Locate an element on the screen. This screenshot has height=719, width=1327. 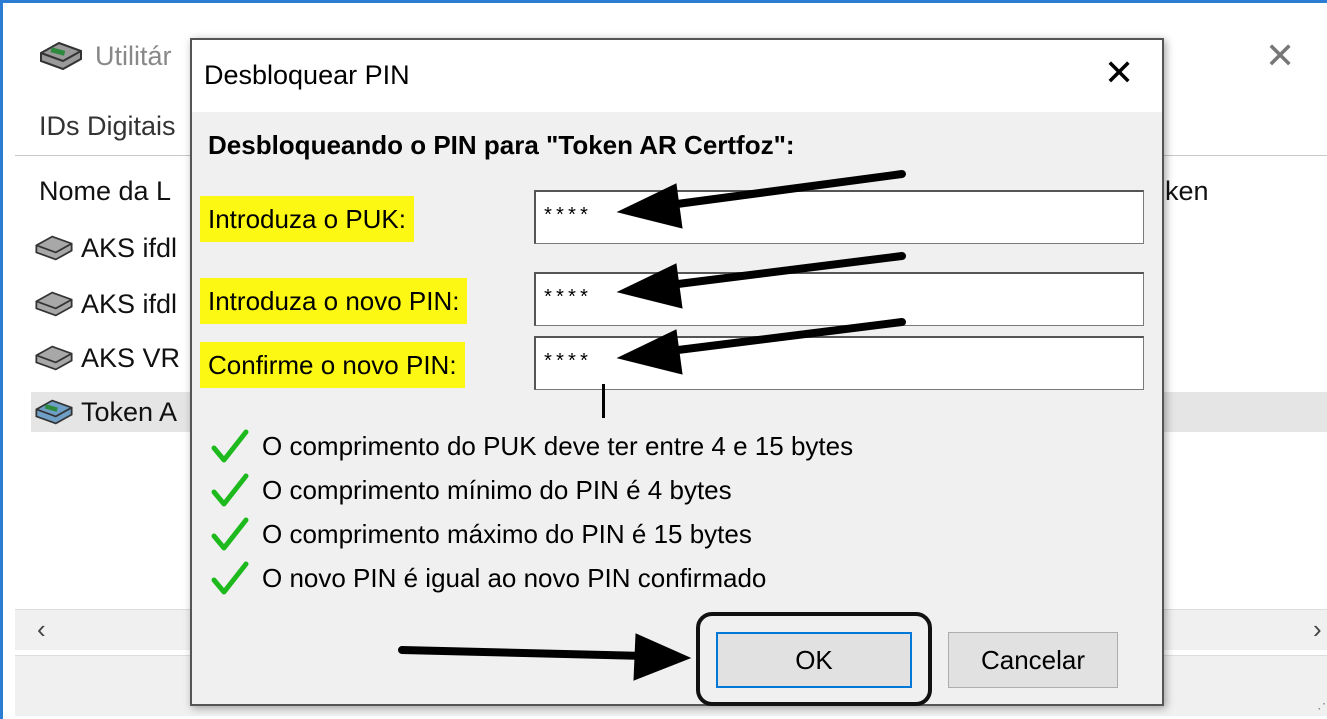
background-close-icon: ✕ is located at coordinates (1280, 57).